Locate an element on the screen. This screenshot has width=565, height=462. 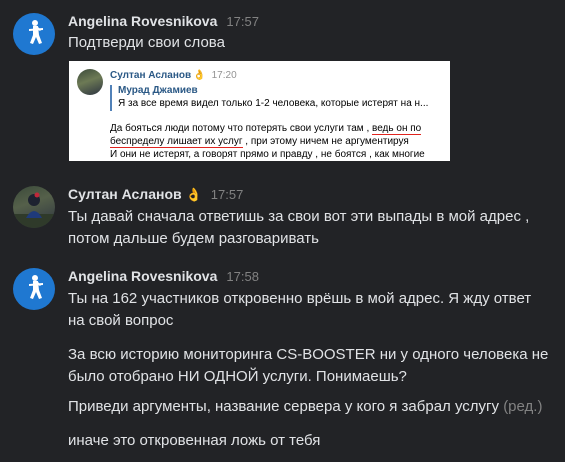
screenshot-header: Султан Асланов 👌 17:20 is located at coordinates (173, 75).